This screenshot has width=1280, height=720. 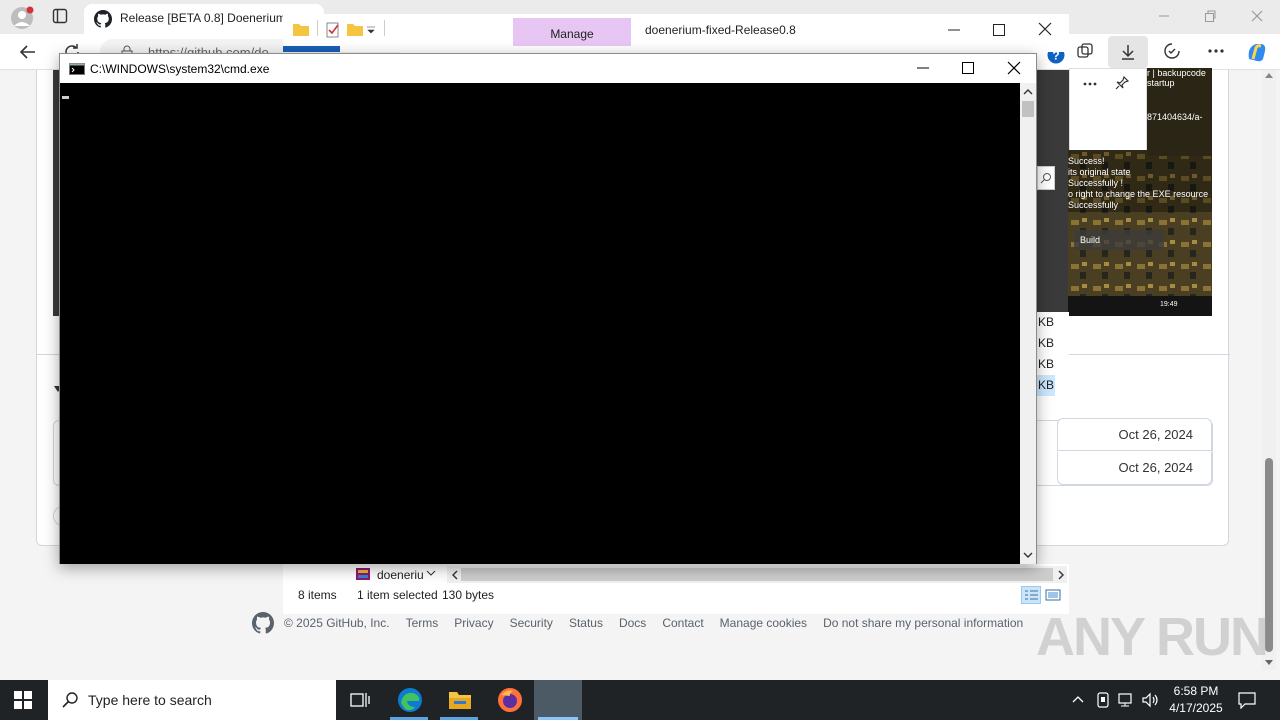 I want to click on taskbar-search-placeholder: Type here to search, so click(x=150, y=700).